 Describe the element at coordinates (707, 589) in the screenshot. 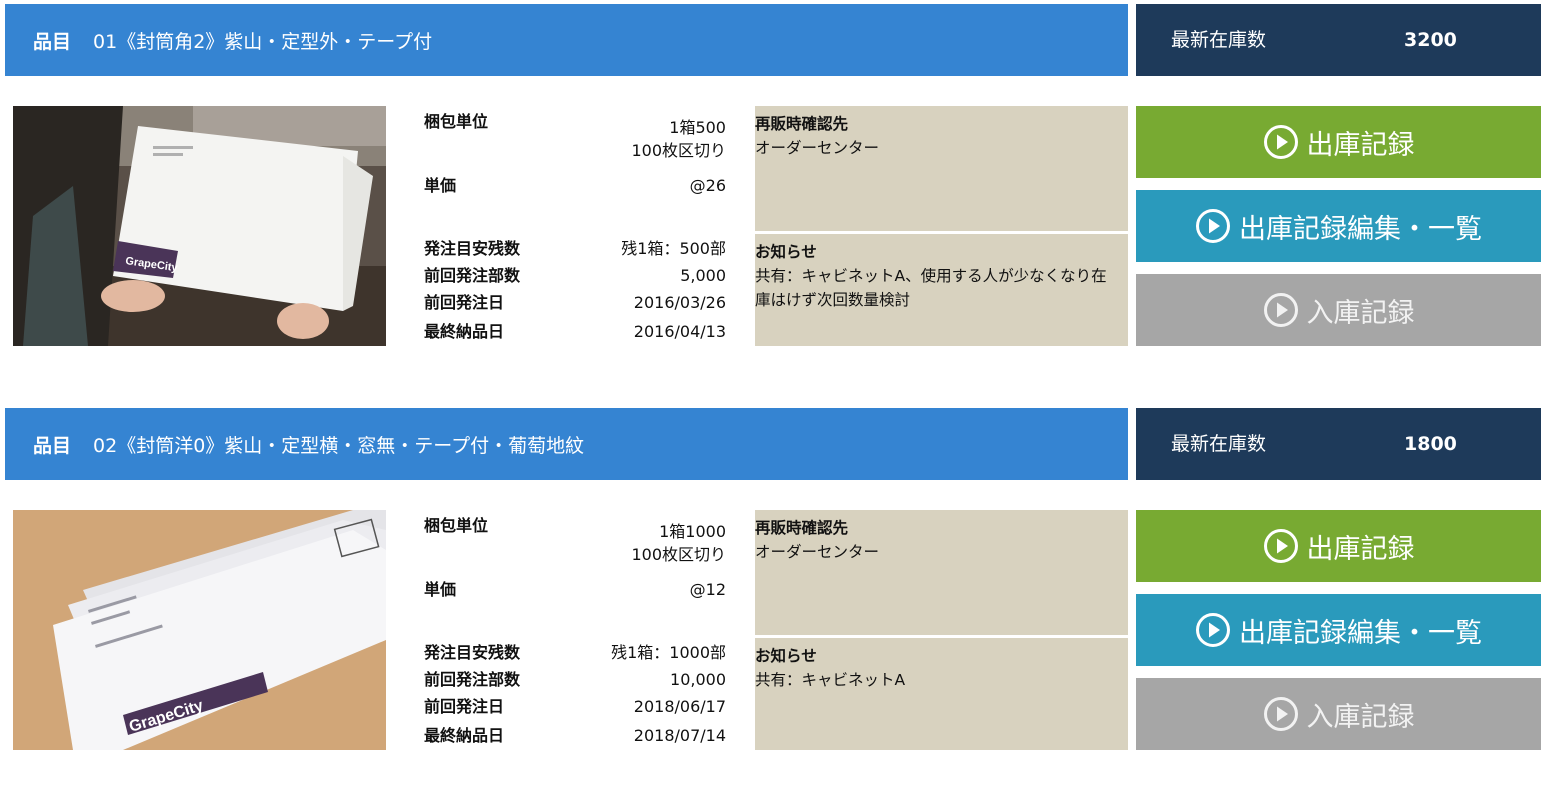

I see `unit-price-value: @12` at that location.